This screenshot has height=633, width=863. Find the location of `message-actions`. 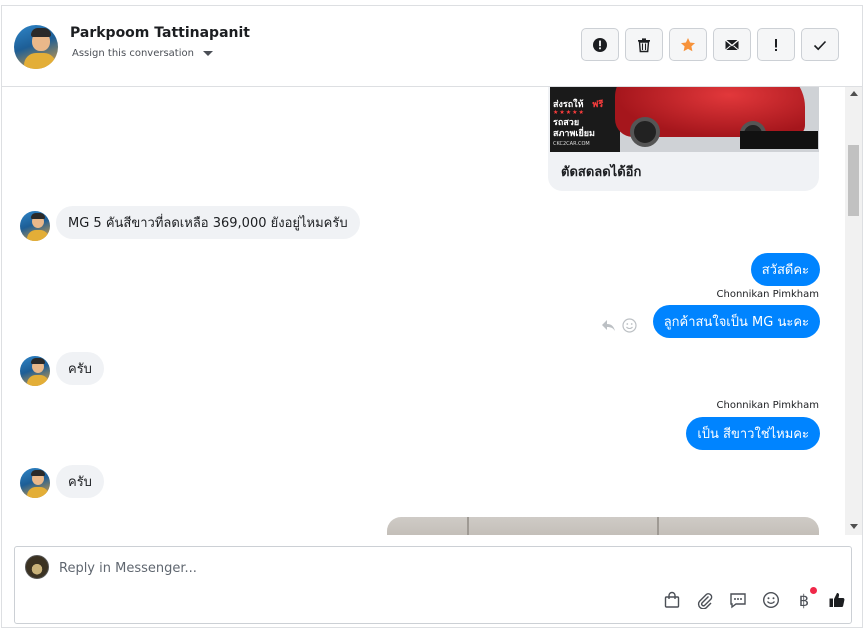

message-actions is located at coordinates (619, 325).